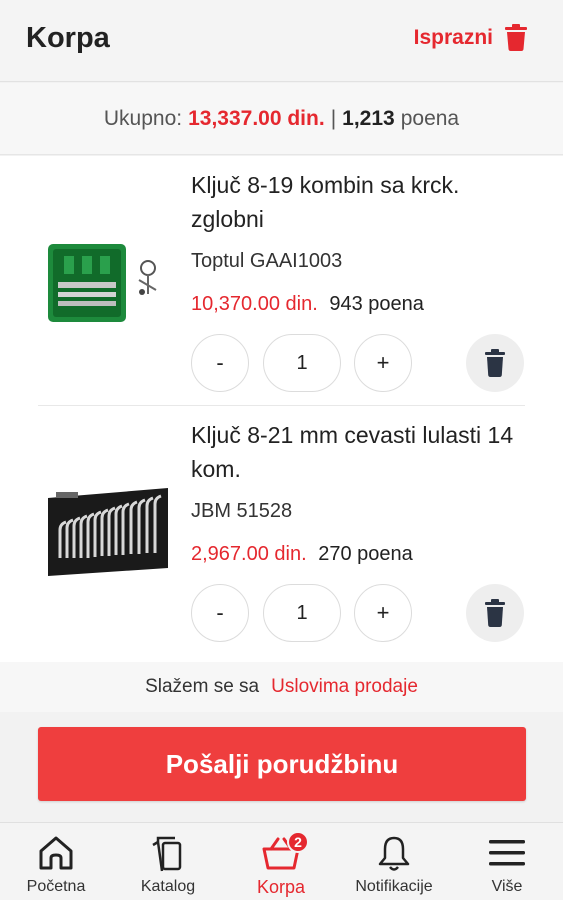 Image resolution: width=563 pixels, height=900 pixels. Describe the element at coordinates (376, 304) in the screenshot. I see `item-points: 943 poena` at that location.